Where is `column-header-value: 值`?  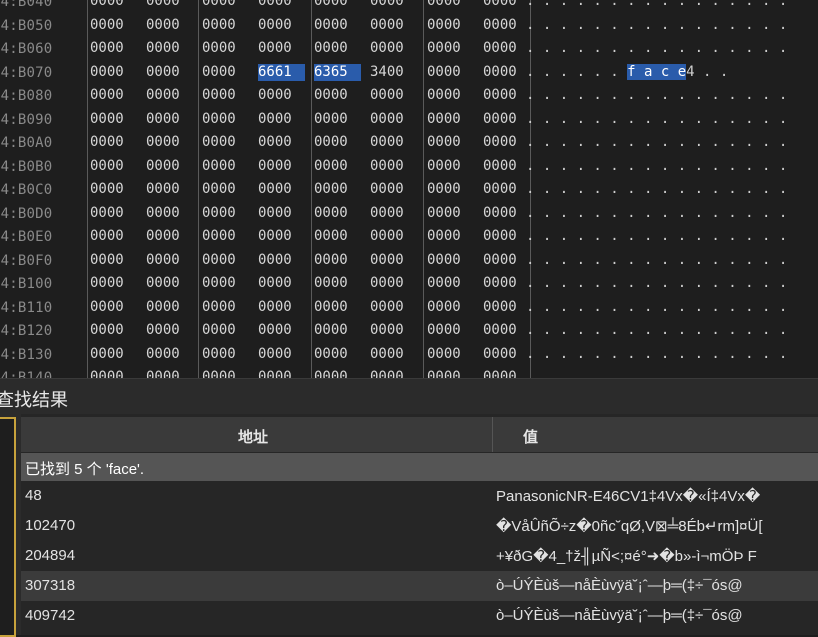
column-header-value: 值 is located at coordinates (530, 436).